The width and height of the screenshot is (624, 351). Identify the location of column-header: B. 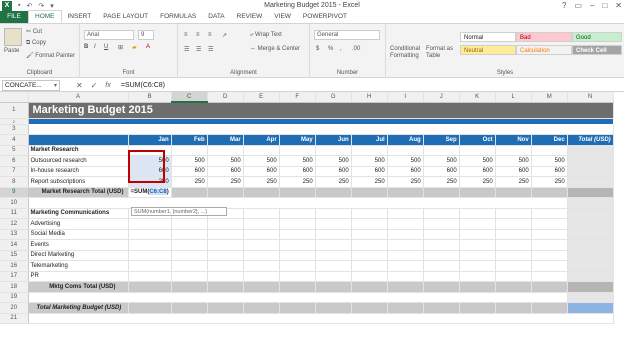
(150, 97).